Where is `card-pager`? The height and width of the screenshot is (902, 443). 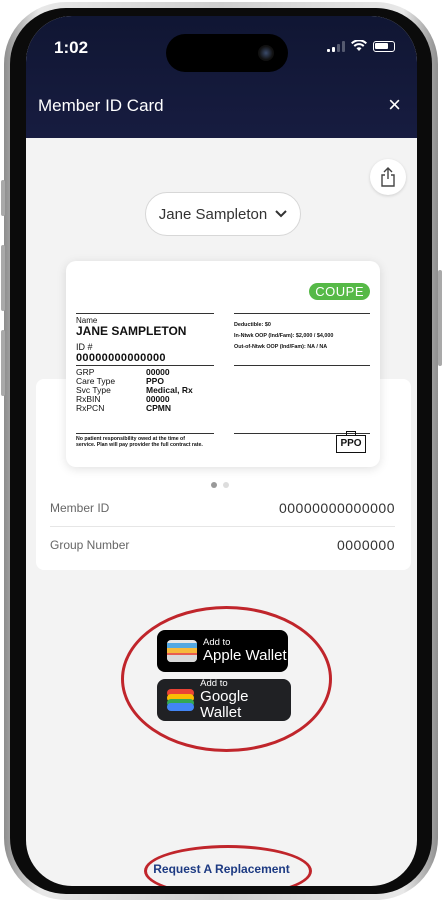 card-pager is located at coordinates (220, 485).